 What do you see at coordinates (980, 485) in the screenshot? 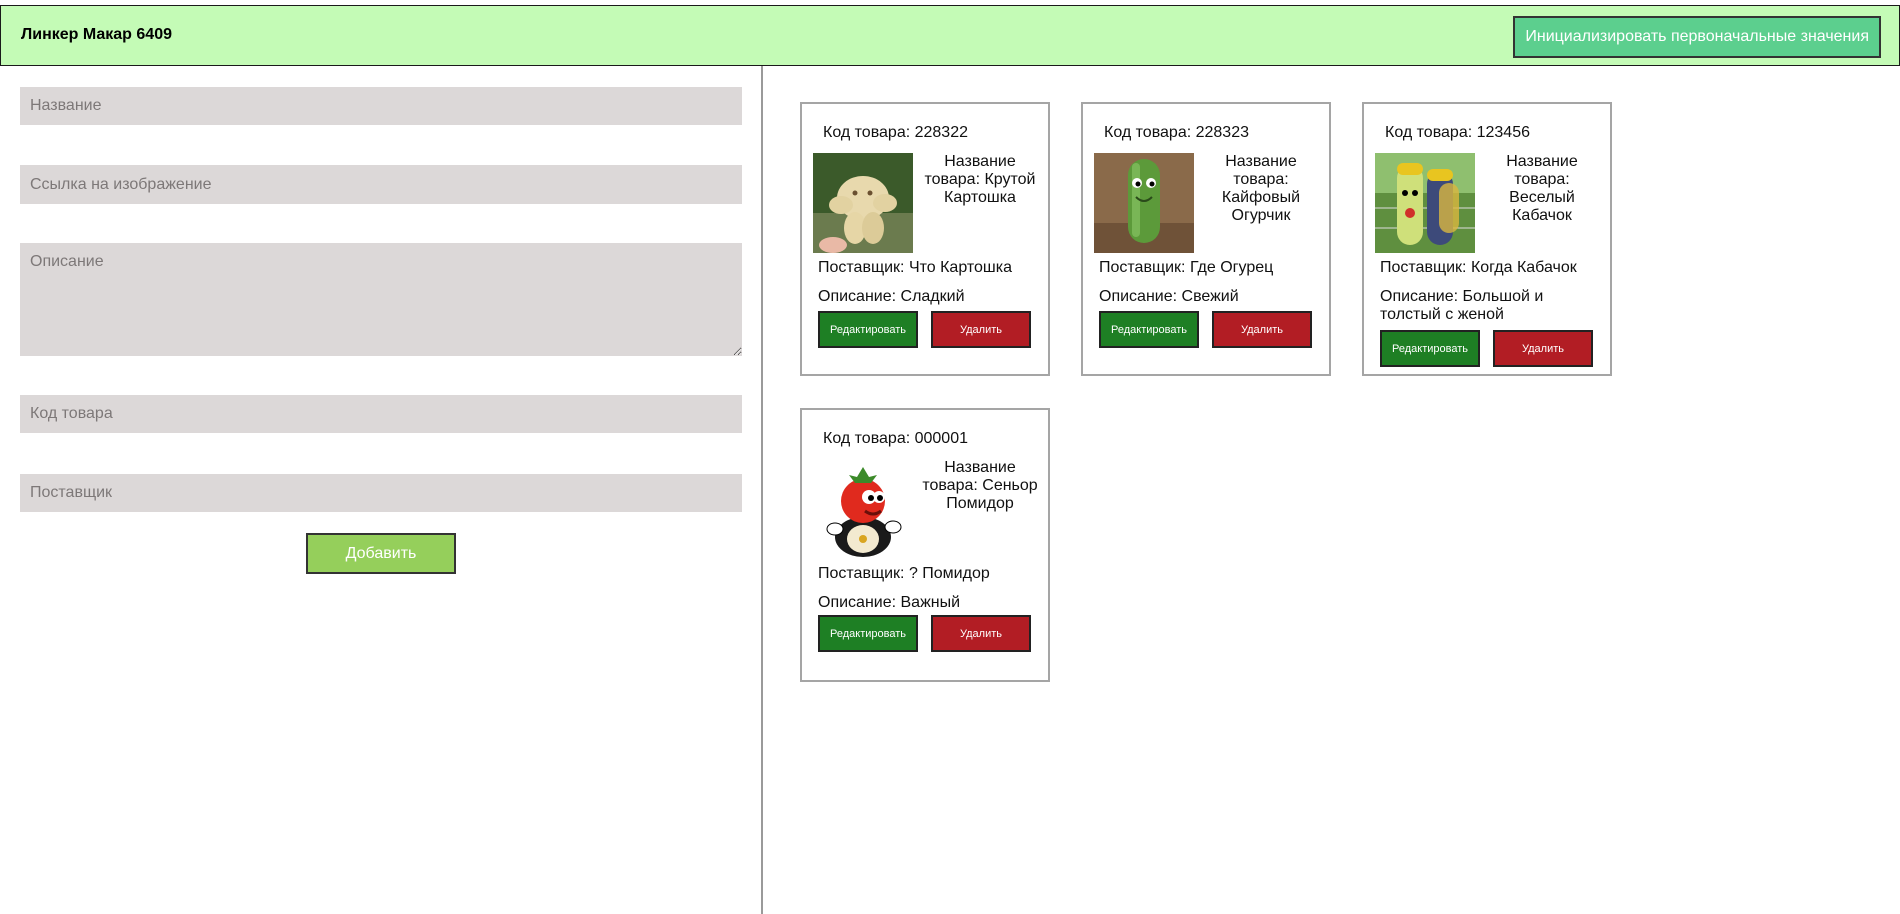
I see `product-name: Название товара: Сеньор Помидор` at bounding box center [980, 485].